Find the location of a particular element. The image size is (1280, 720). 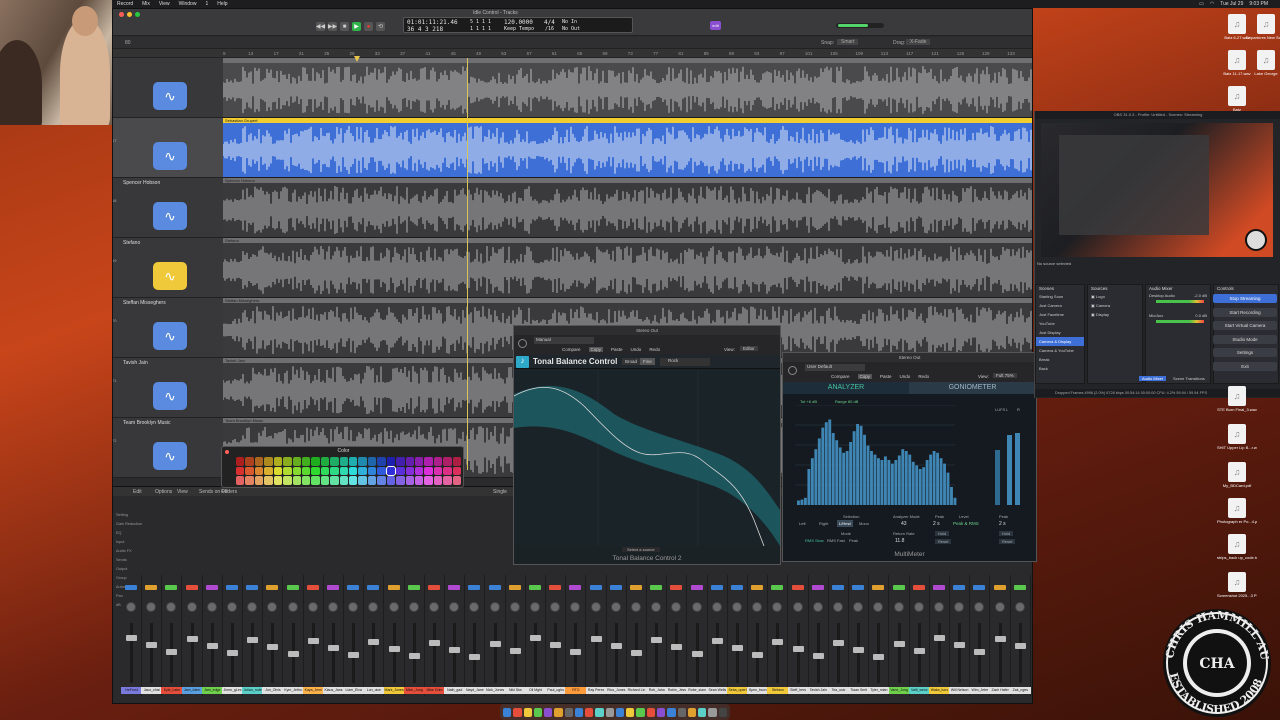

channel-name: Nayd_Jane is located at coordinates (475, 690).